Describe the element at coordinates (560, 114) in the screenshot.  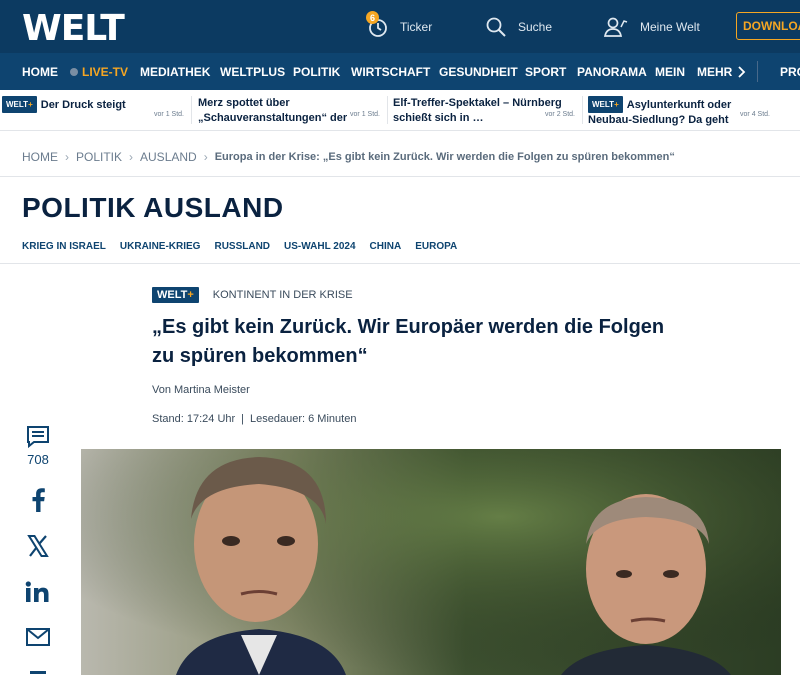
I see `teaser-time: vor 2 Std.` at that location.